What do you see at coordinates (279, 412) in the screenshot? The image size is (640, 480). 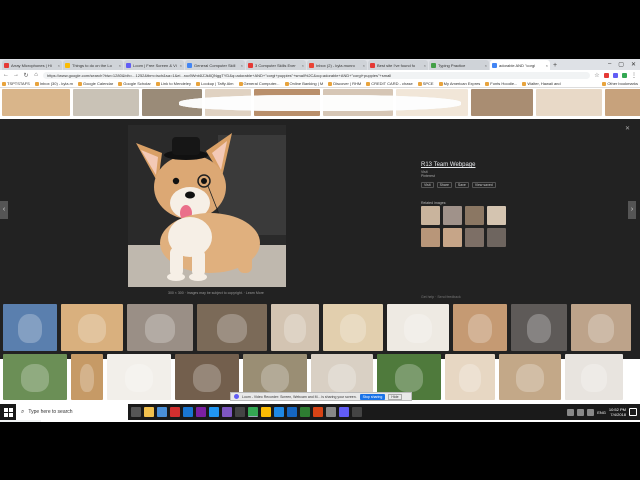 I see `edge-icon` at bounding box center [279, 412].